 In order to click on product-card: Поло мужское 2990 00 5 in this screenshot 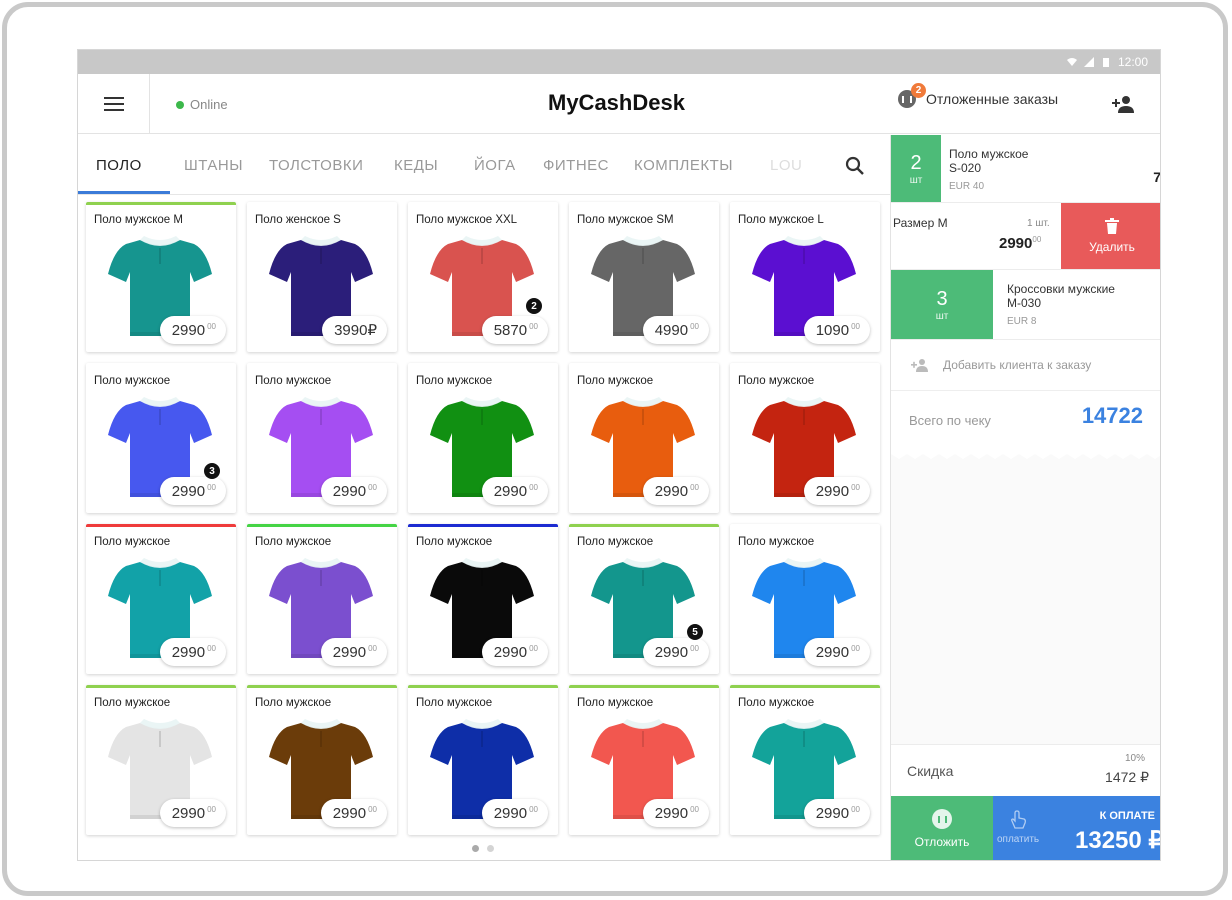, I will do `click(644, 599)`.